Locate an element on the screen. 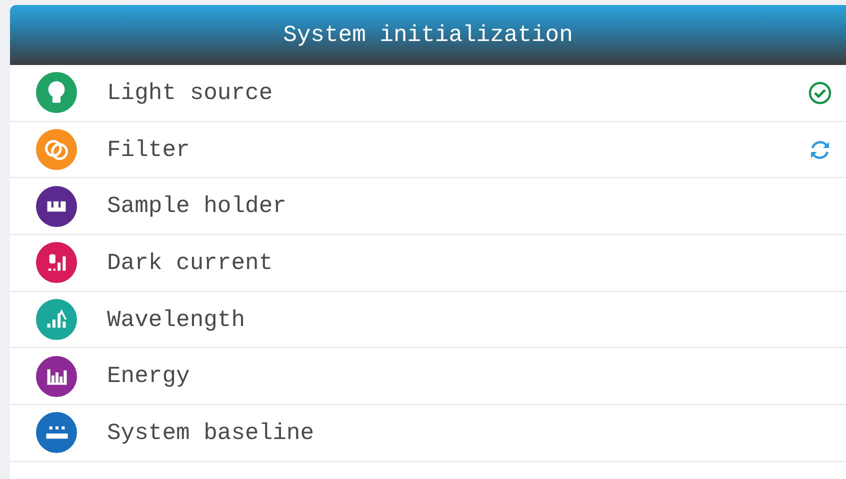 Image resolution: width=846 pixels, height=479 pixels. step-label: Wavelength is located at coordinates (176, 319).